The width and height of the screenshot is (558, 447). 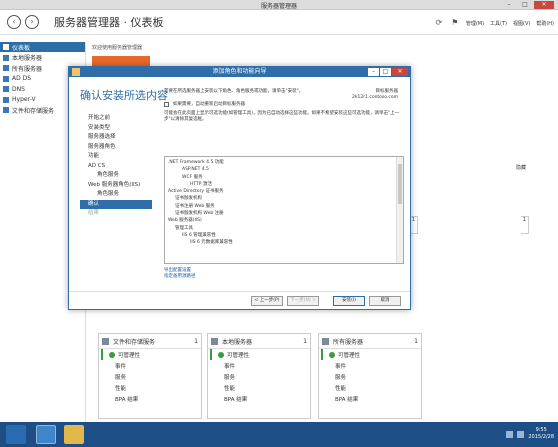 What do you see at coordinates (192, 177) in the screenshot?
I see `list-item: WCF 服务` at bounding box center [192, 177].